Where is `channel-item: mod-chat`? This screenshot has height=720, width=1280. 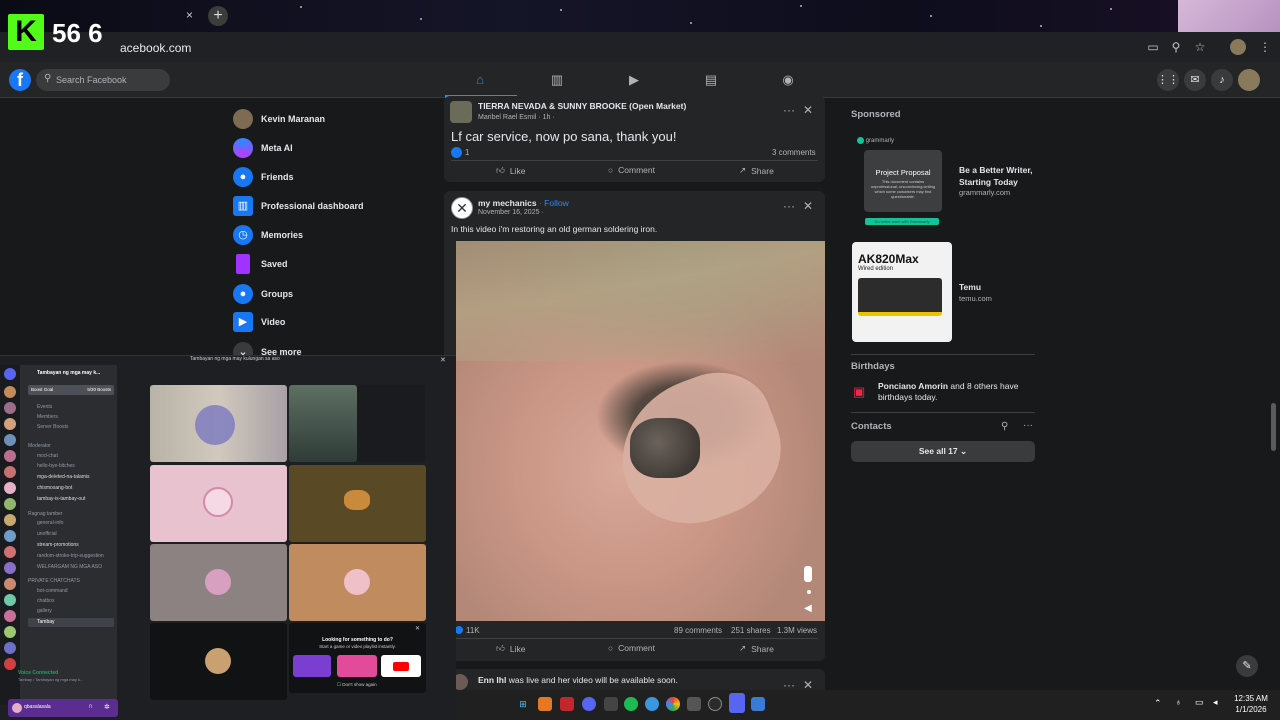
channel-item: mod-chat is located at coordinates (47, 456).